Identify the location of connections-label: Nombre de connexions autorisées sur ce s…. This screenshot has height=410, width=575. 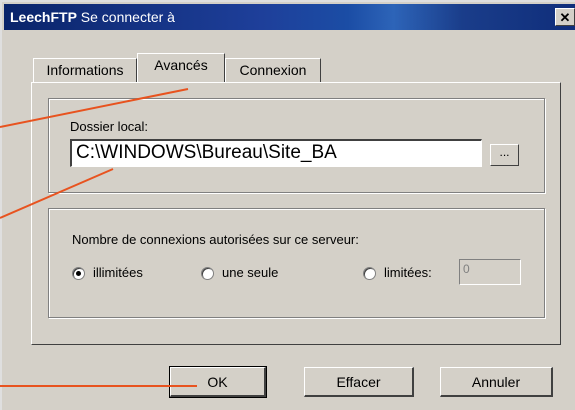
(215, 239).